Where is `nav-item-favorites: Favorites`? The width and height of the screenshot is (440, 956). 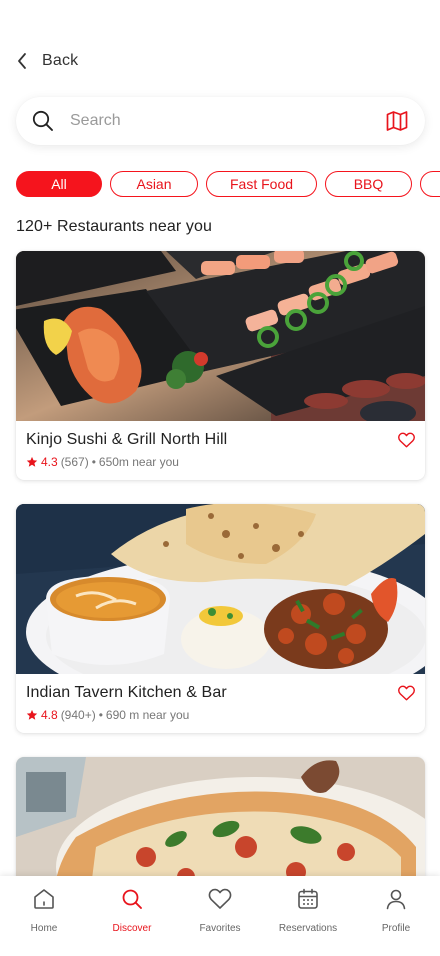
nav-item-favorites: Favorites is located at coordinates (220, 916).